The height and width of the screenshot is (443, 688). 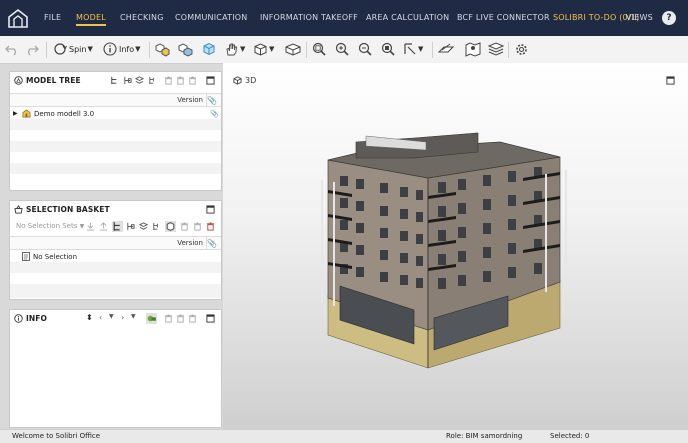 What do you see at coordinates (211, 17) in the screenshot?
I see `tab-communication: COMMUNICATION` at bounding box center [211, 17].